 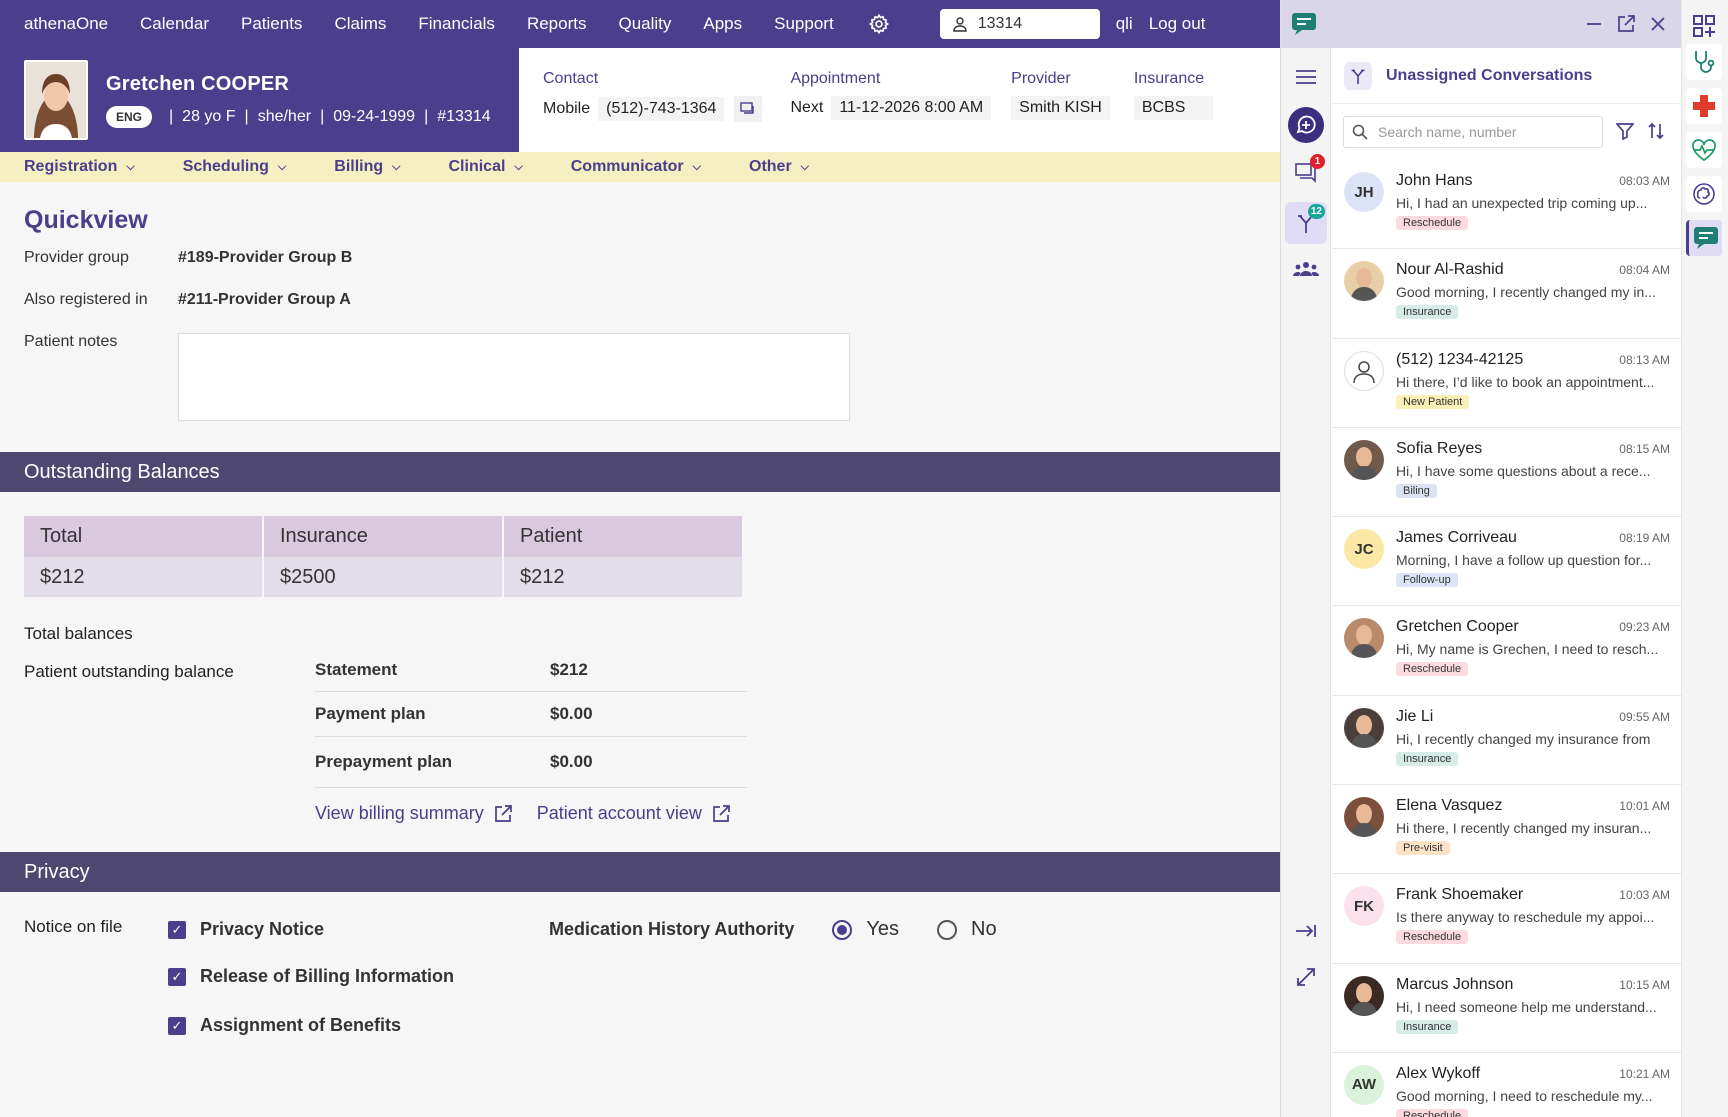 What do you see at coordinates (1704, 26) in the screenshot?
I see `grid-icon` at bounding box center [1704, 26].